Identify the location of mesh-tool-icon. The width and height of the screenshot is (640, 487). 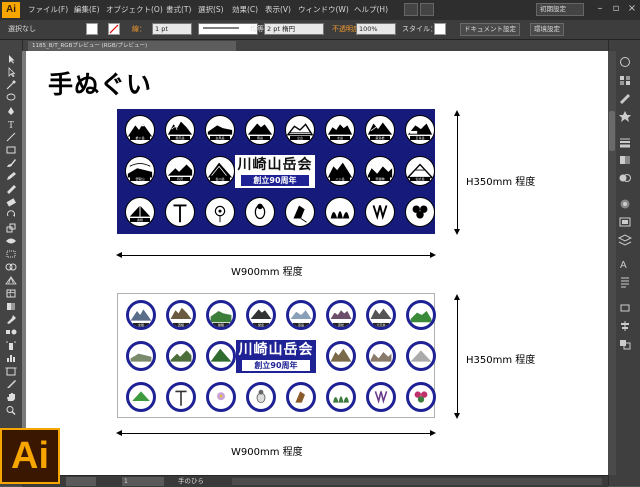
(11, 293).